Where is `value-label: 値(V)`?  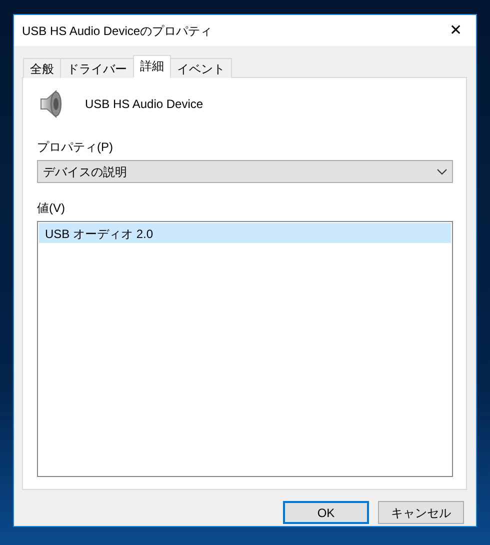
value-label: 値(V) is located at coordinates (51, 208).